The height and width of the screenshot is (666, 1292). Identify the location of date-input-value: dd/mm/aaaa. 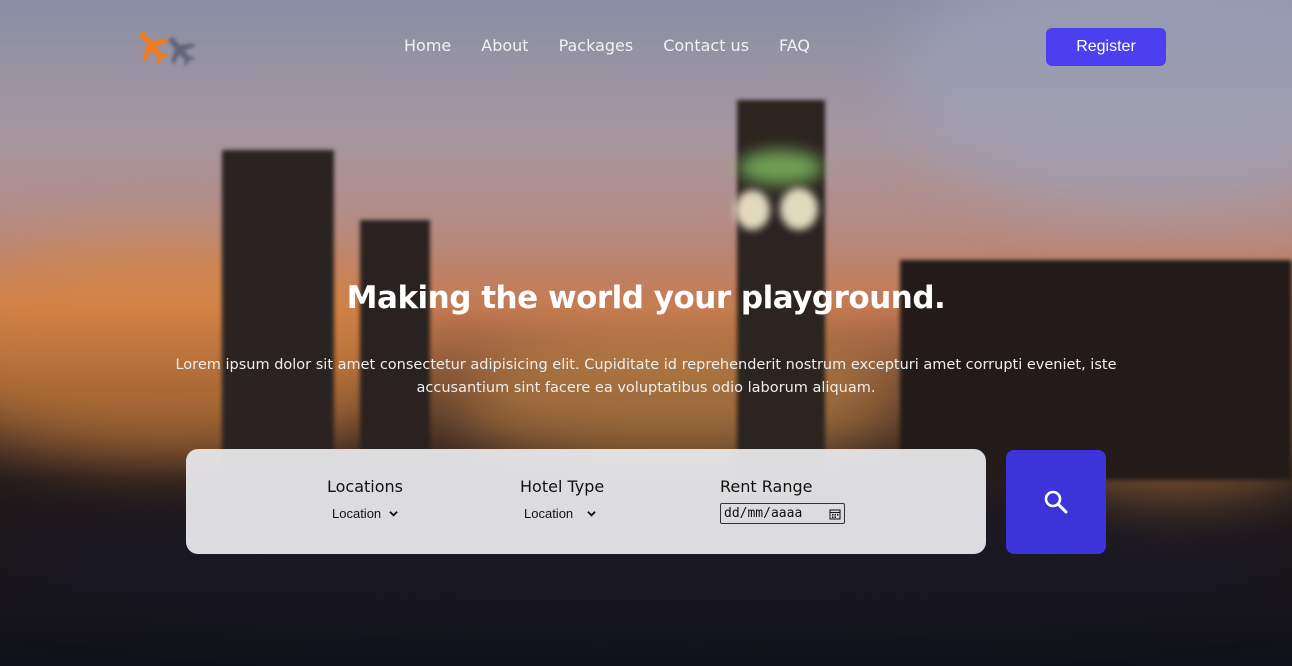
(763, 513).